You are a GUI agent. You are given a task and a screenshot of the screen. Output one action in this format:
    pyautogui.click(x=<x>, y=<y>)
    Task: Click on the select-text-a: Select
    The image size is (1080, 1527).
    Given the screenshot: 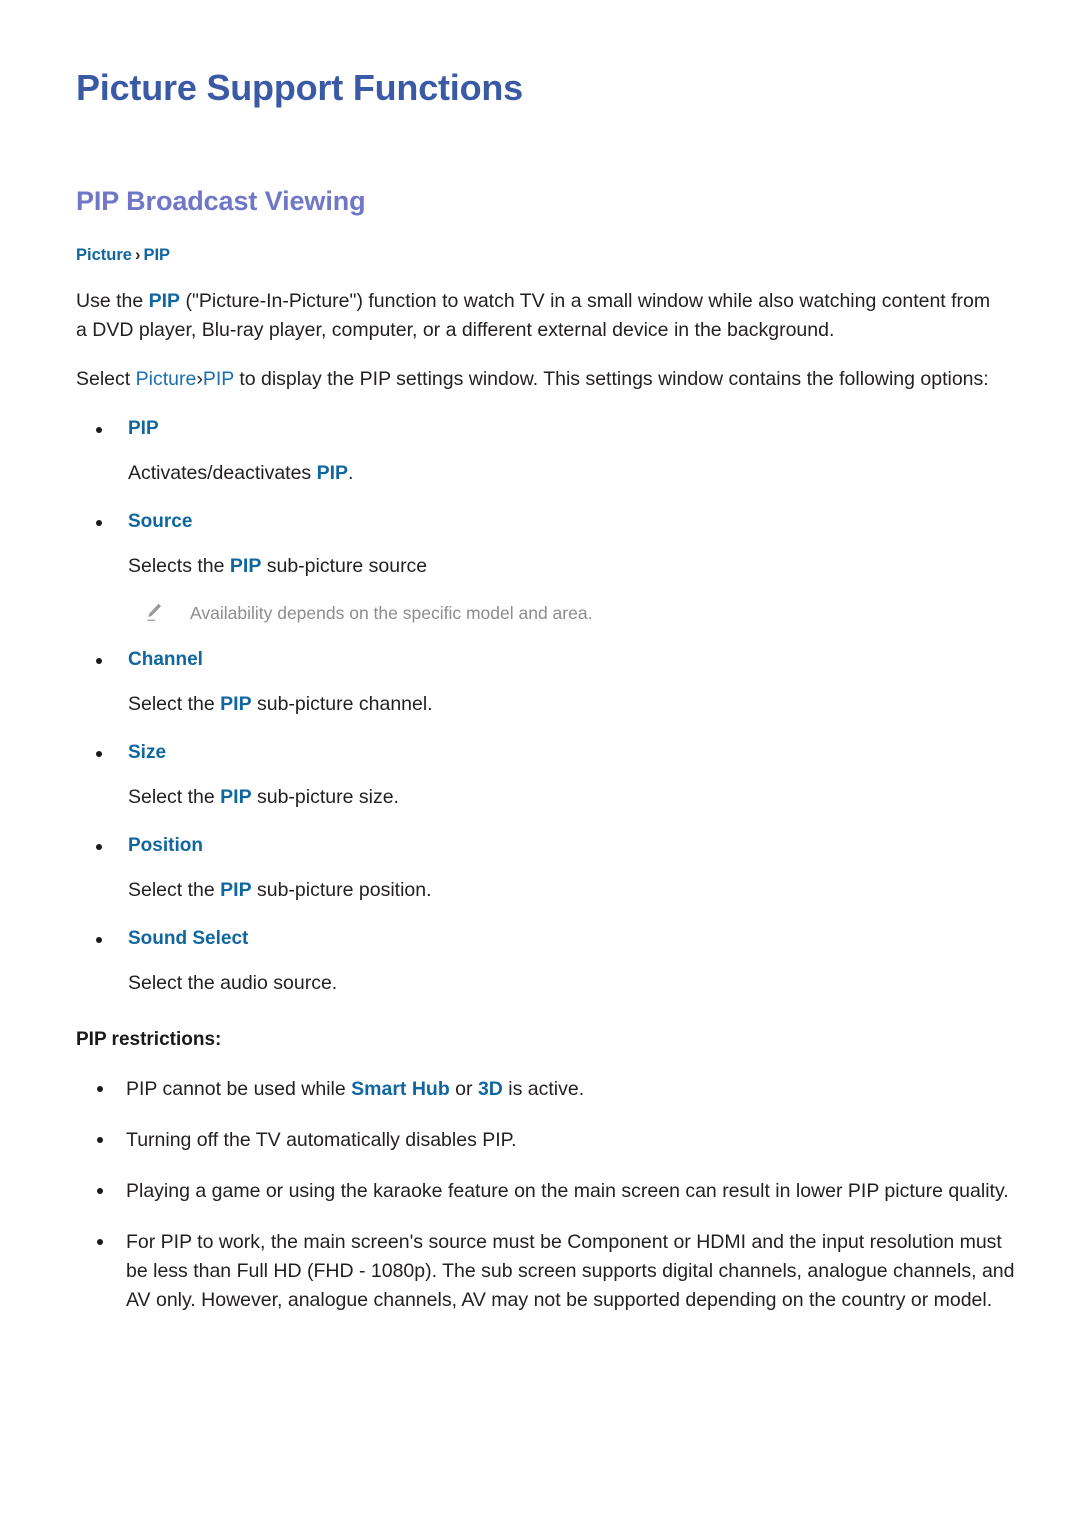 What is the action you would take?
    pyautogui.click(x=106, y=378)
    